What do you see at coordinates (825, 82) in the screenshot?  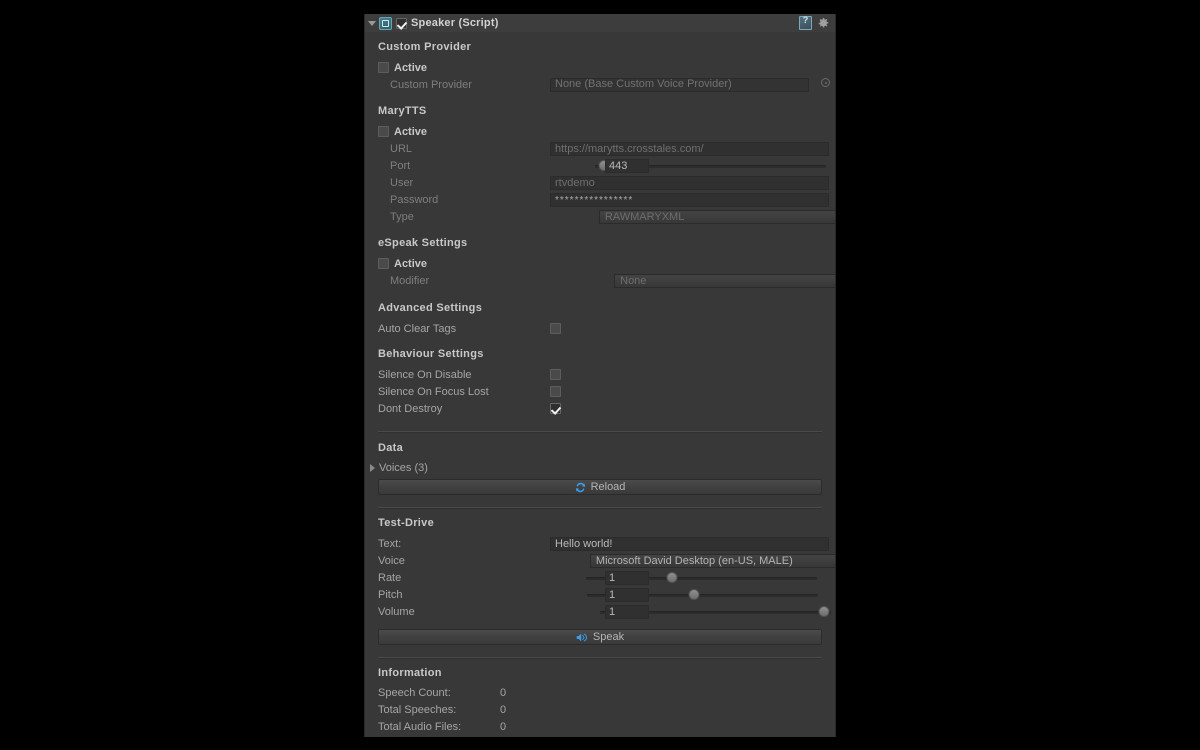 I see `custom-provider-object-picker` at bounding box center [825, 82].